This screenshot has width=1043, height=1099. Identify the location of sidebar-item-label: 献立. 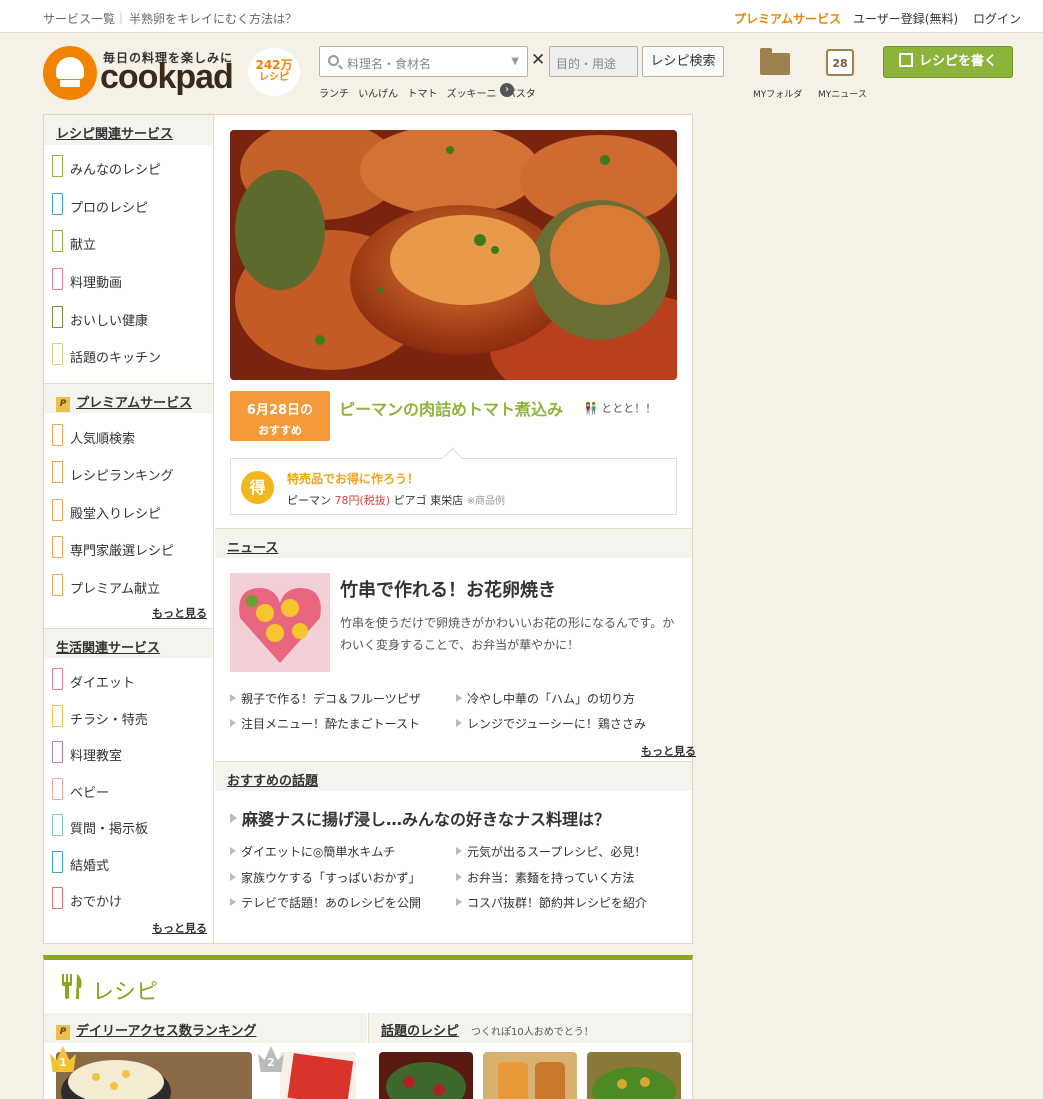
(83, 245).